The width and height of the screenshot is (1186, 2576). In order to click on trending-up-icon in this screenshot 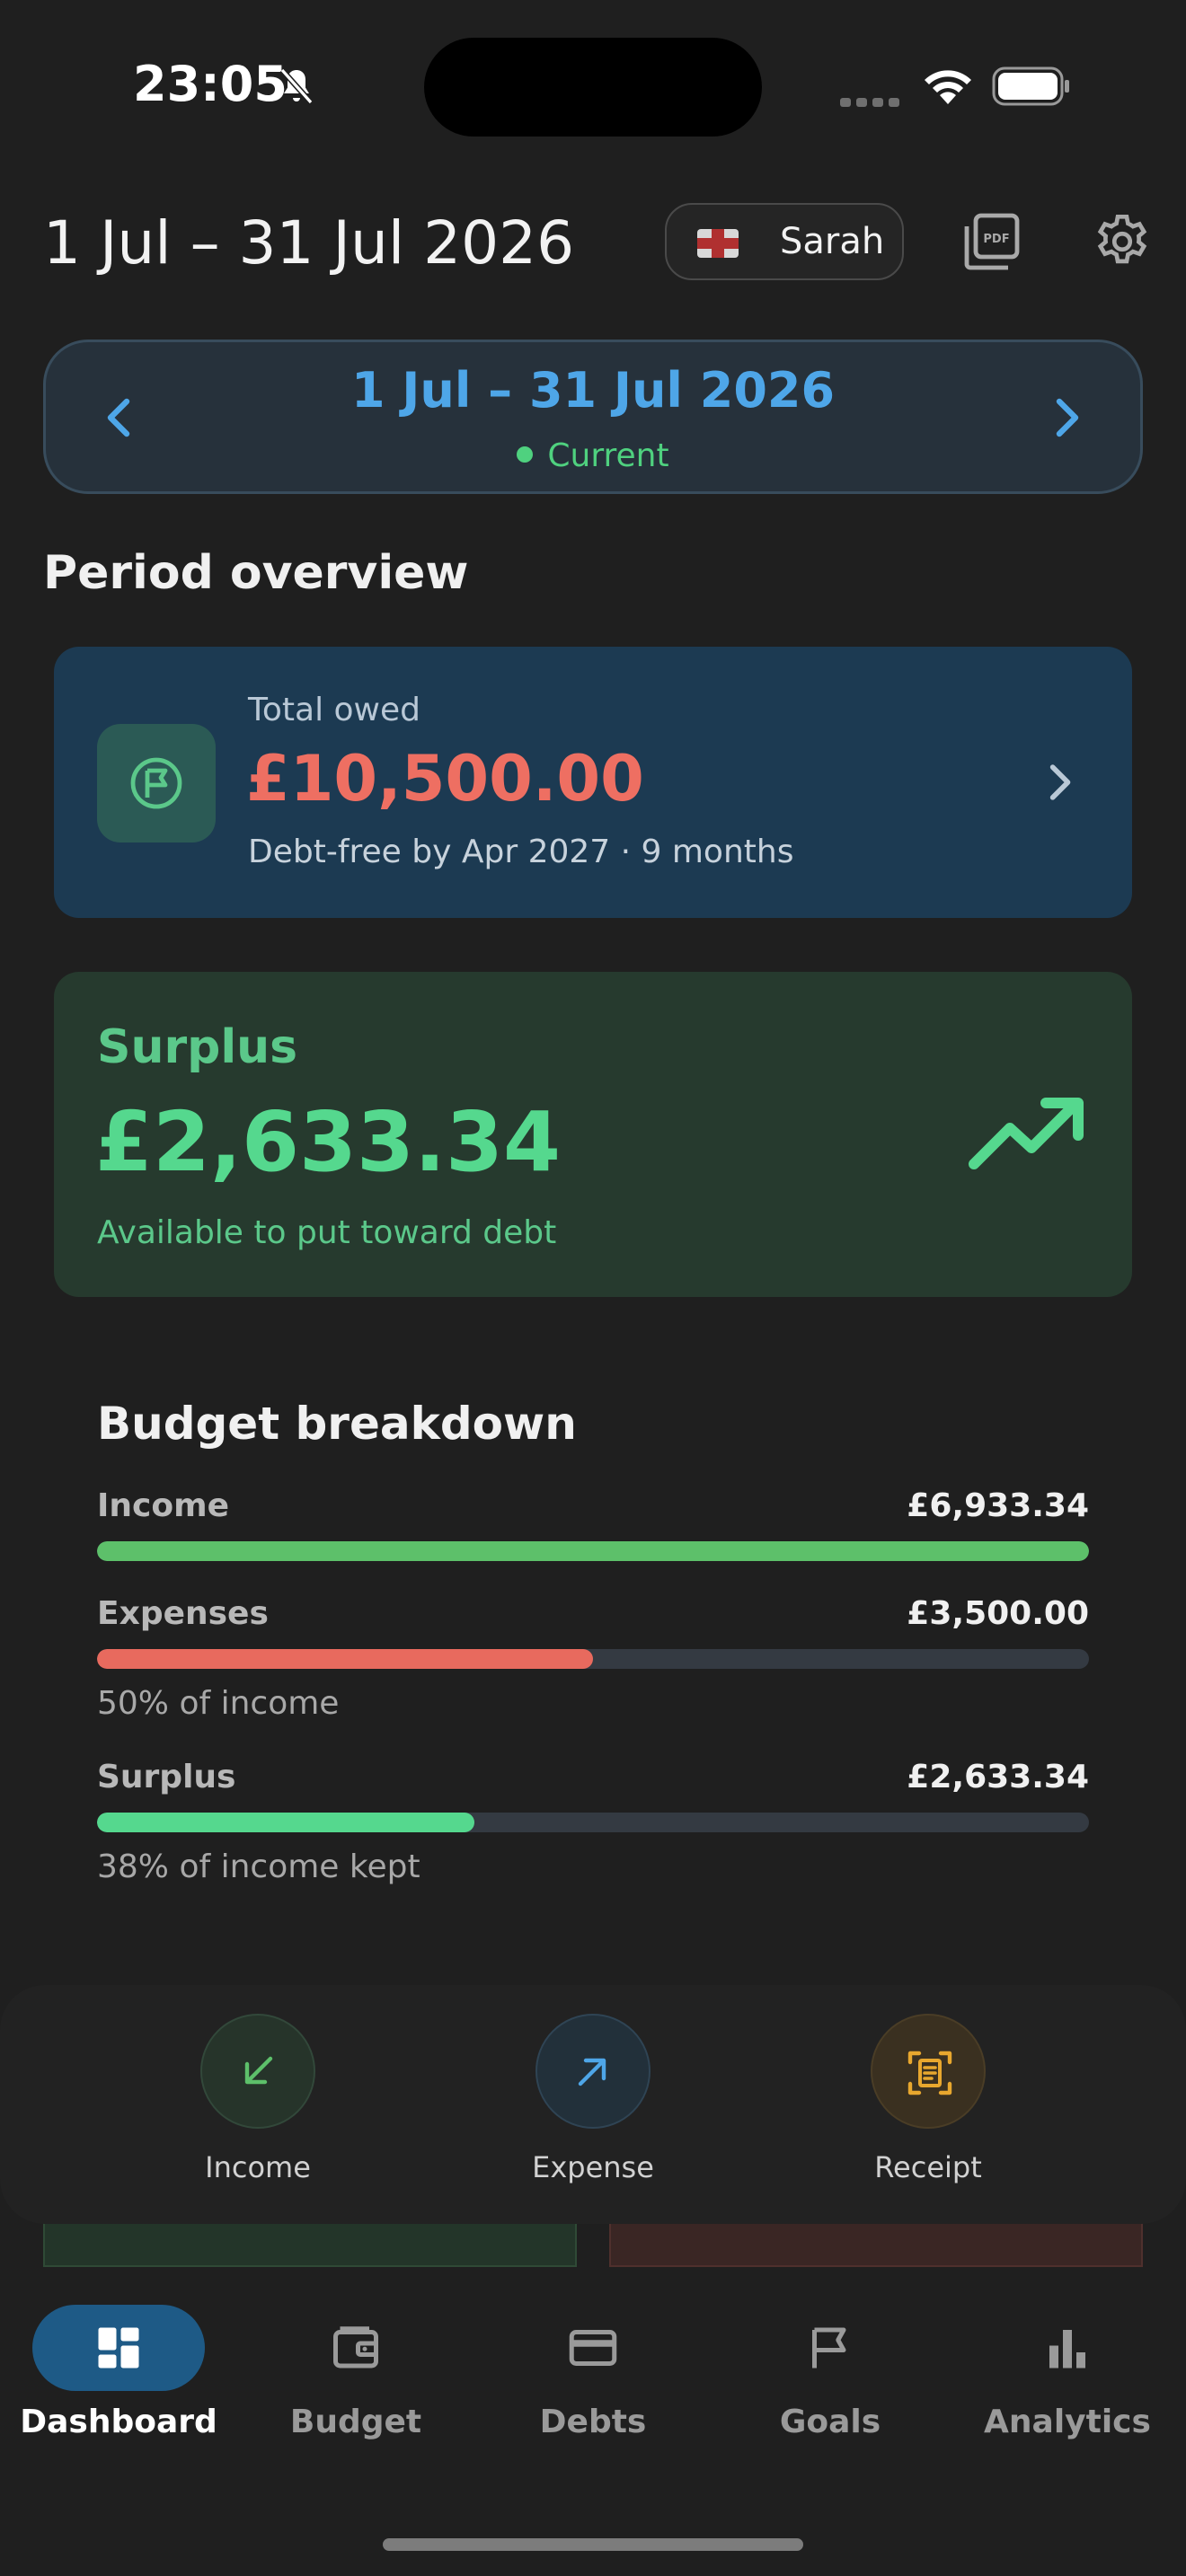, I will do `click(1026, 1133)`.